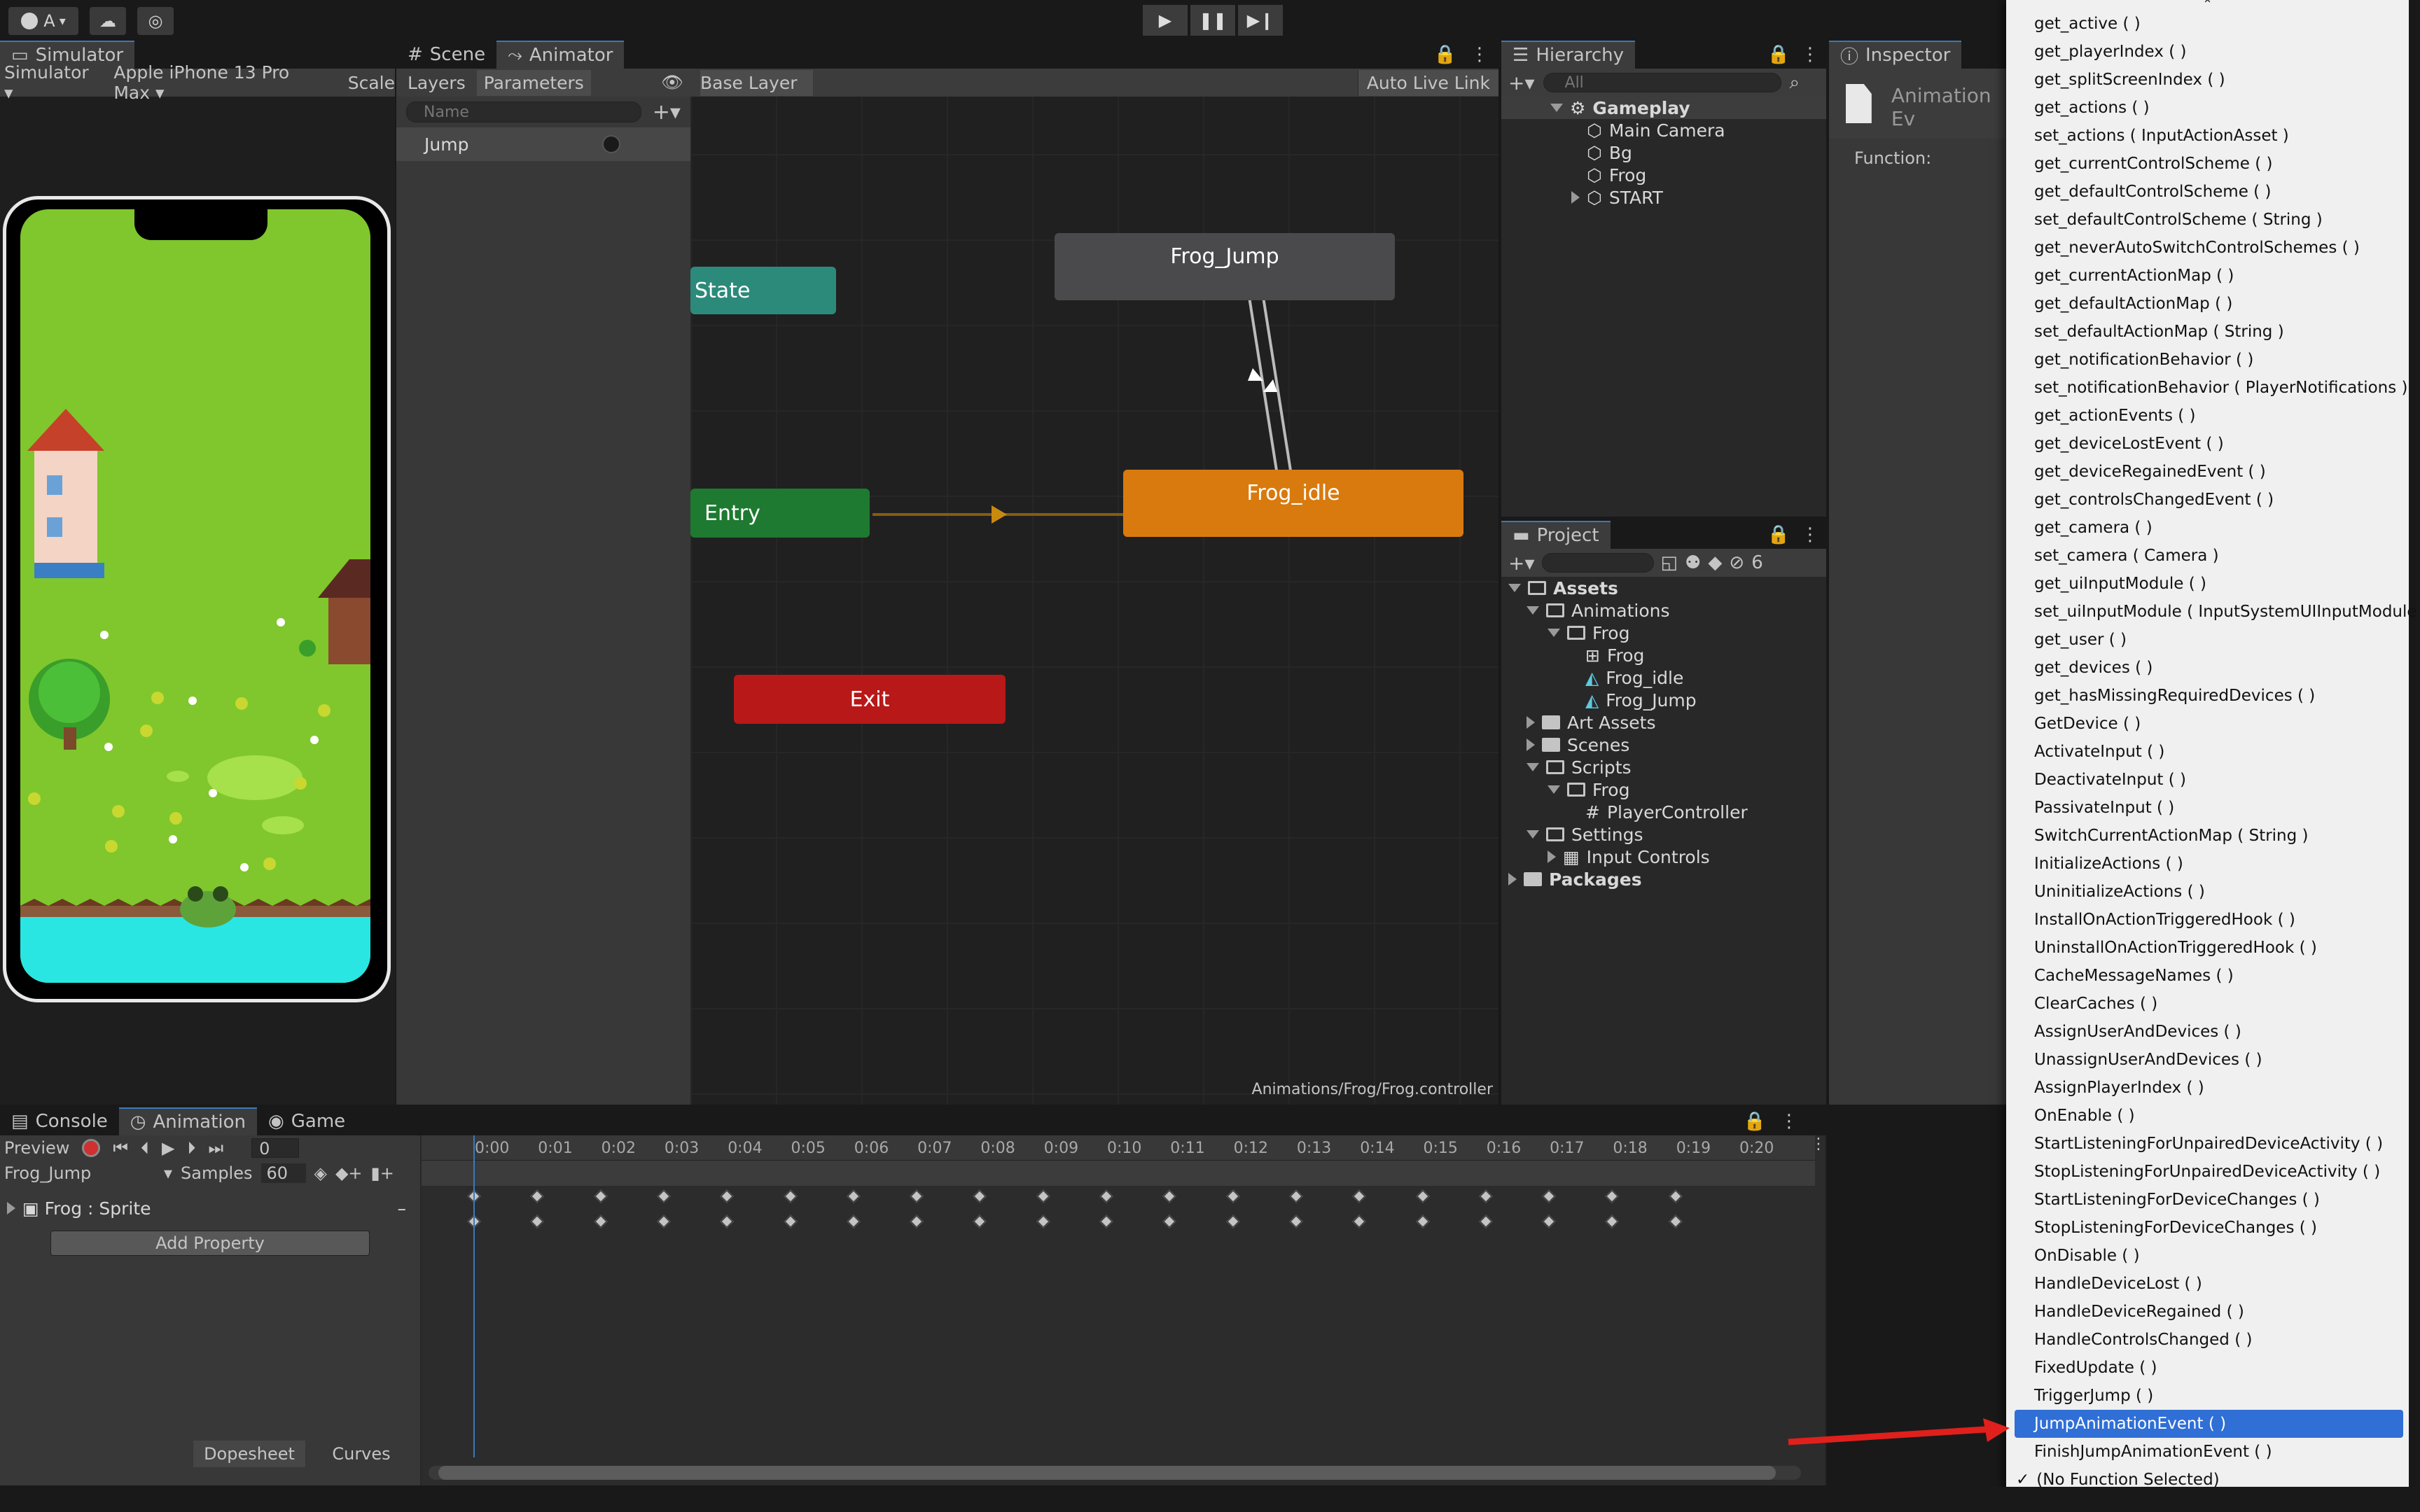 The width and height of the screenshot is (2420, 1512). Describe the element at coordinates (2207, 5) in the screenshot. I see `scroll-up-icon: ⌃` at that location.